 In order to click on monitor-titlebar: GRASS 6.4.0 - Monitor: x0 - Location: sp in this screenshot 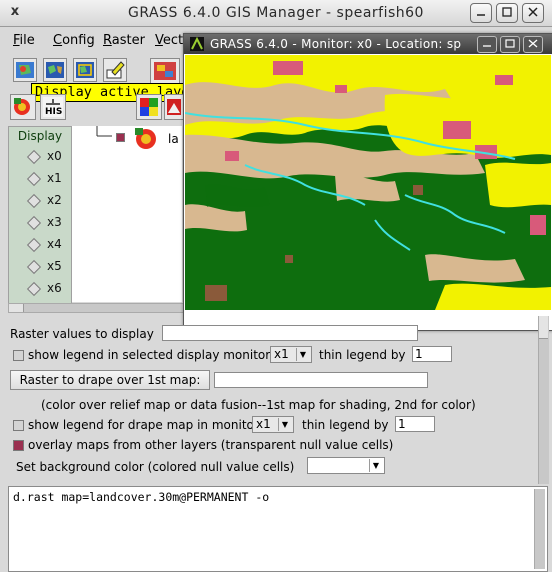, I will do `click(368, 44)`.